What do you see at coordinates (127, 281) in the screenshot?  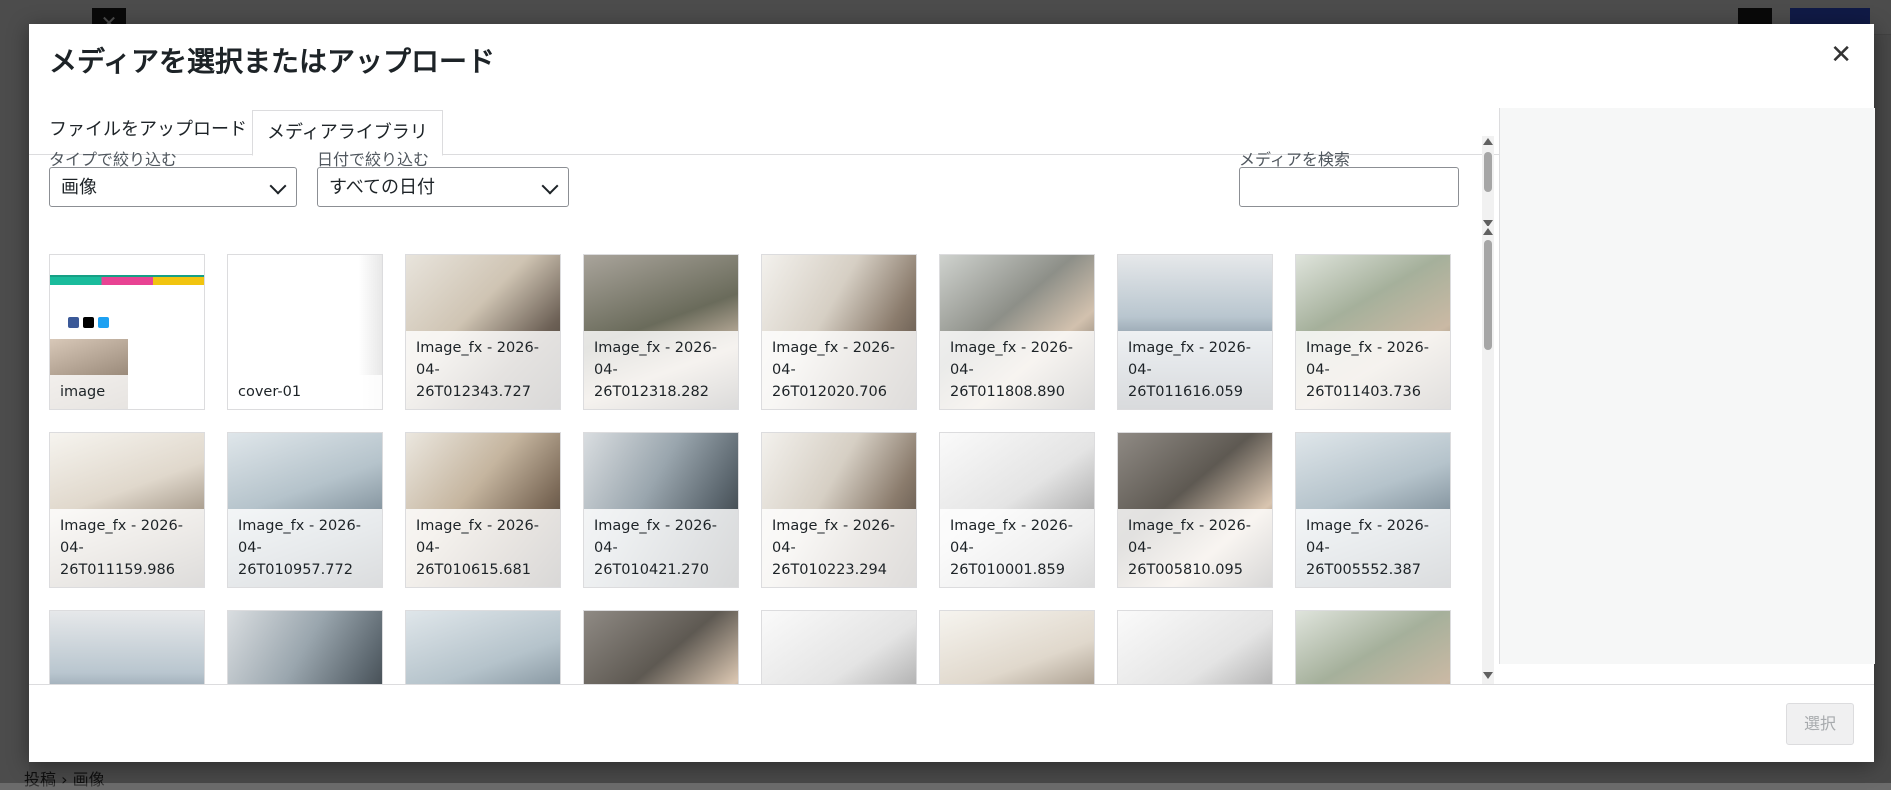 I see `site-banner` at bounding box center [127, 281].